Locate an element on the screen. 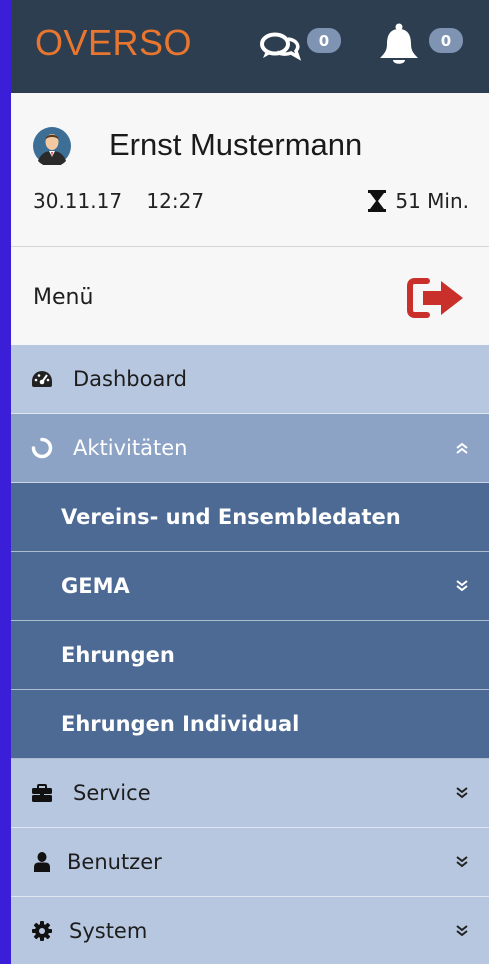 This screenshot has height=964, width=489. login-date: 30.11.17 is located at coordinates (78, 201).